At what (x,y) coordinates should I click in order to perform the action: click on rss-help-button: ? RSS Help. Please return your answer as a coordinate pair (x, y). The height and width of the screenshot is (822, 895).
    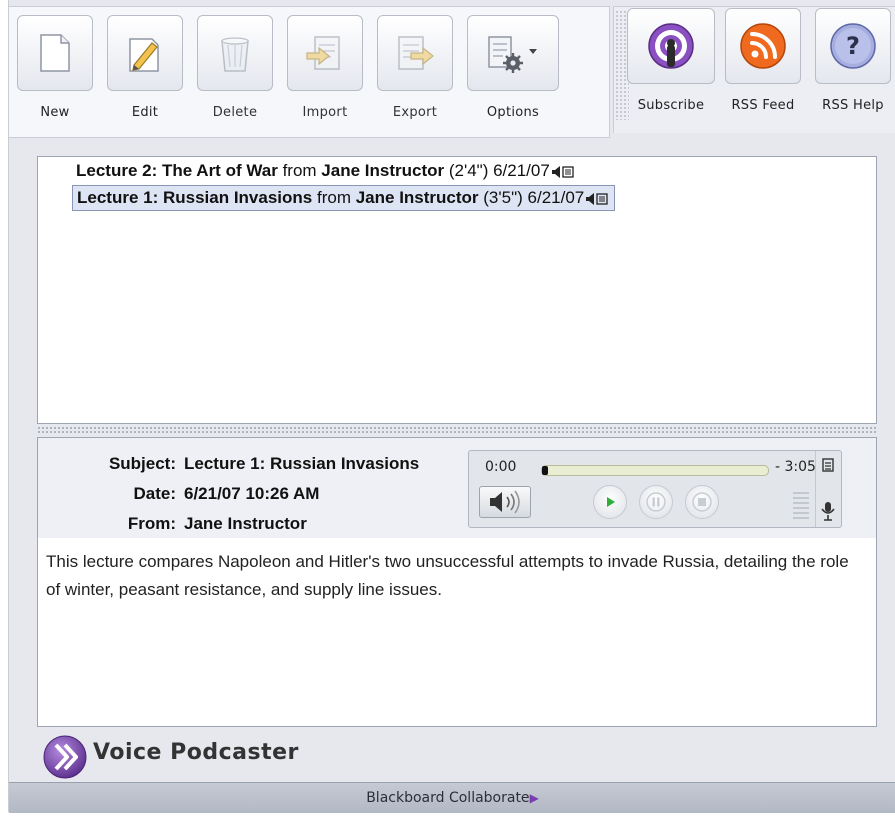
    Looking at the image, I should click on (853, 60).